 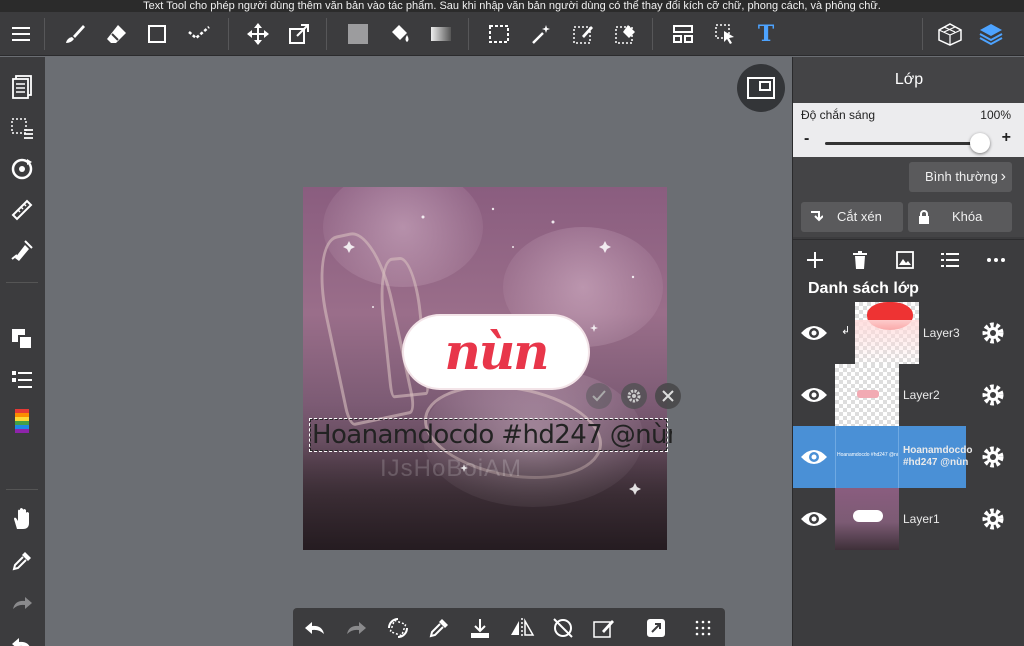 What do you see at coordinates (703, 628) in the screenshot?
I see `more-grid-icon` at bounding box center [703, 628].